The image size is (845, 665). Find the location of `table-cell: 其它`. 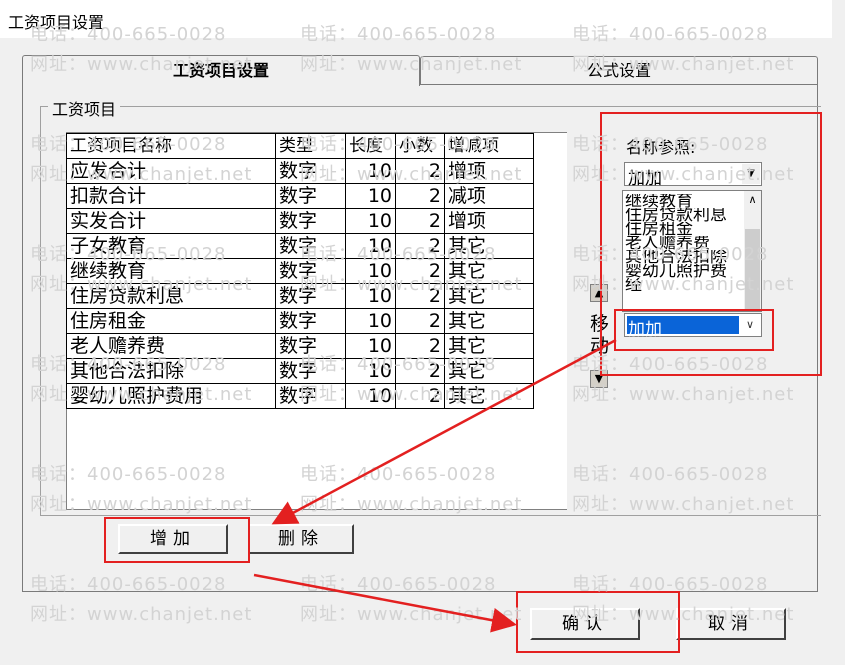

table-cell: 其它 is located at coordinates (489, 321).